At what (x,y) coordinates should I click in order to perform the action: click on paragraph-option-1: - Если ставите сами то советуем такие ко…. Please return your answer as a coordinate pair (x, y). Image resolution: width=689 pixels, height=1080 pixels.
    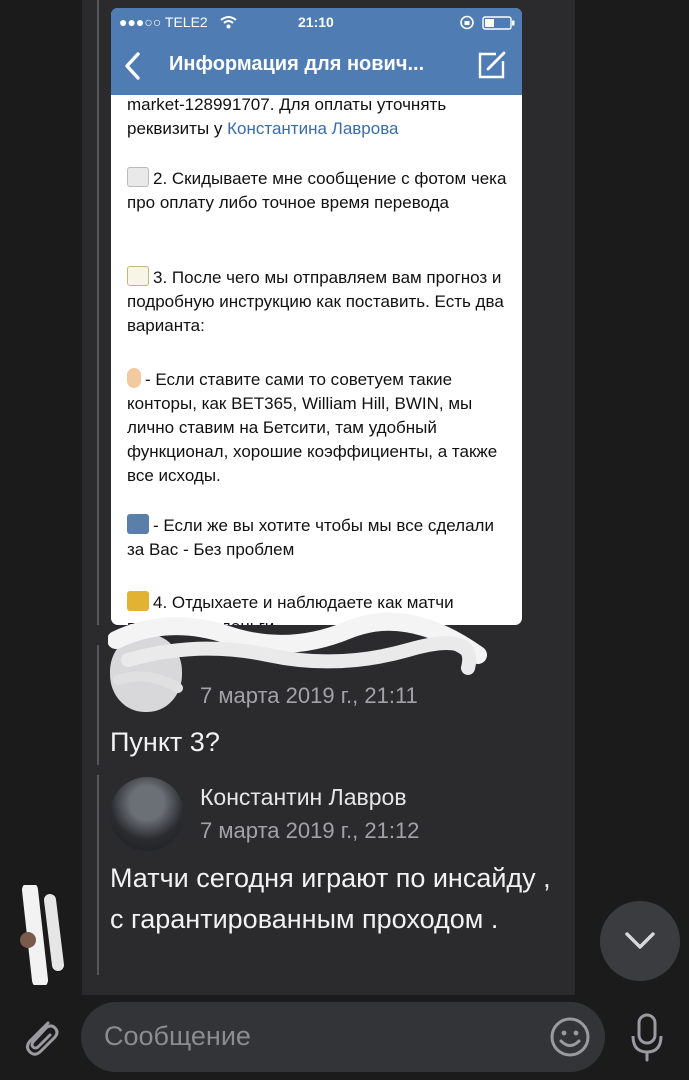
    Looking at the image, I should click on (319, 428).